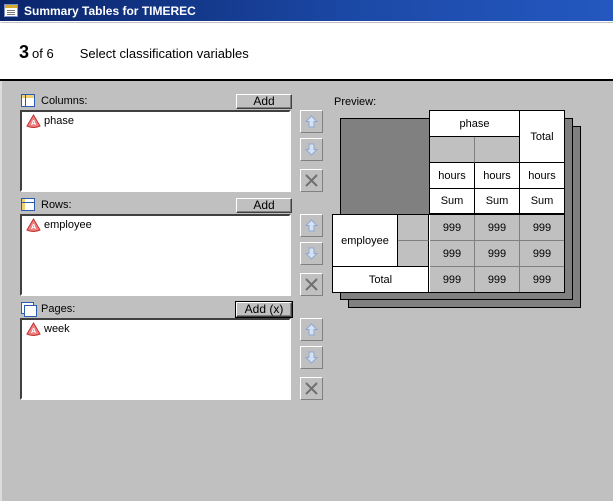  What do you see at coordinates (381, 279) in the screenshot?
I see `row-total-header: Total` at bounding box center [381, 279].